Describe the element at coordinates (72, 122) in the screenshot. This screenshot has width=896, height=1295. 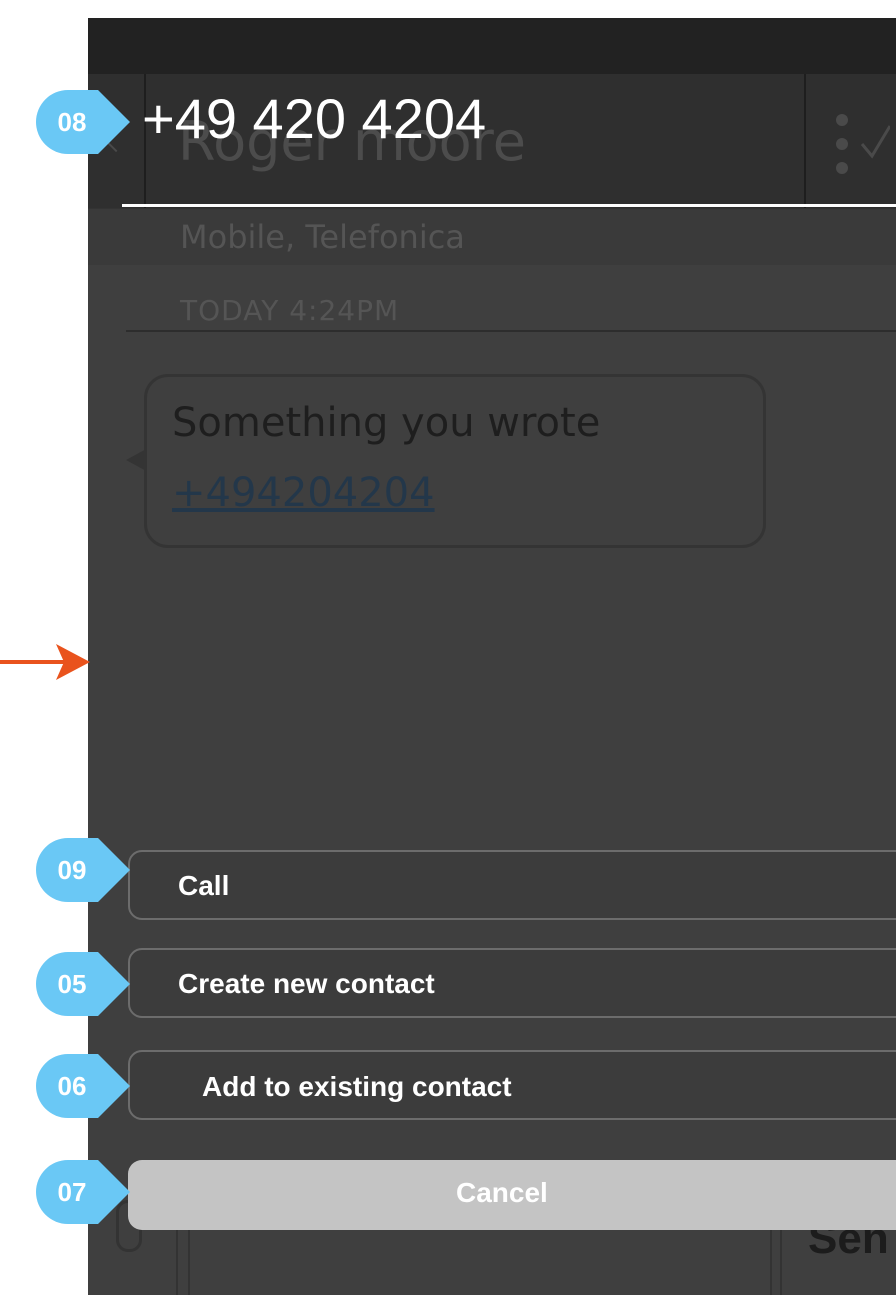
I see `marker-label: 08` at that location.